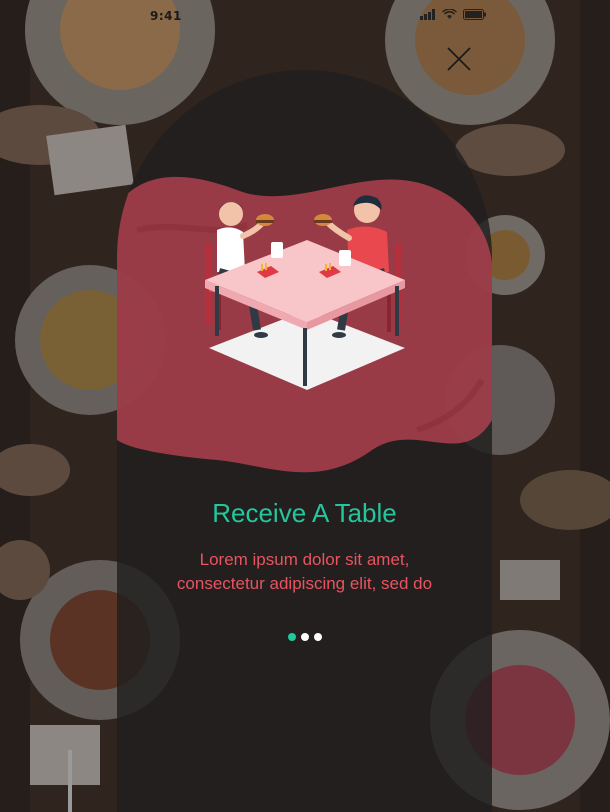 The image size is (610, 812). What do you see at coordinates (304, 513) in the screenshot?
I see `onboarding-title: Receive A Table` at bounding box center [304, 513].